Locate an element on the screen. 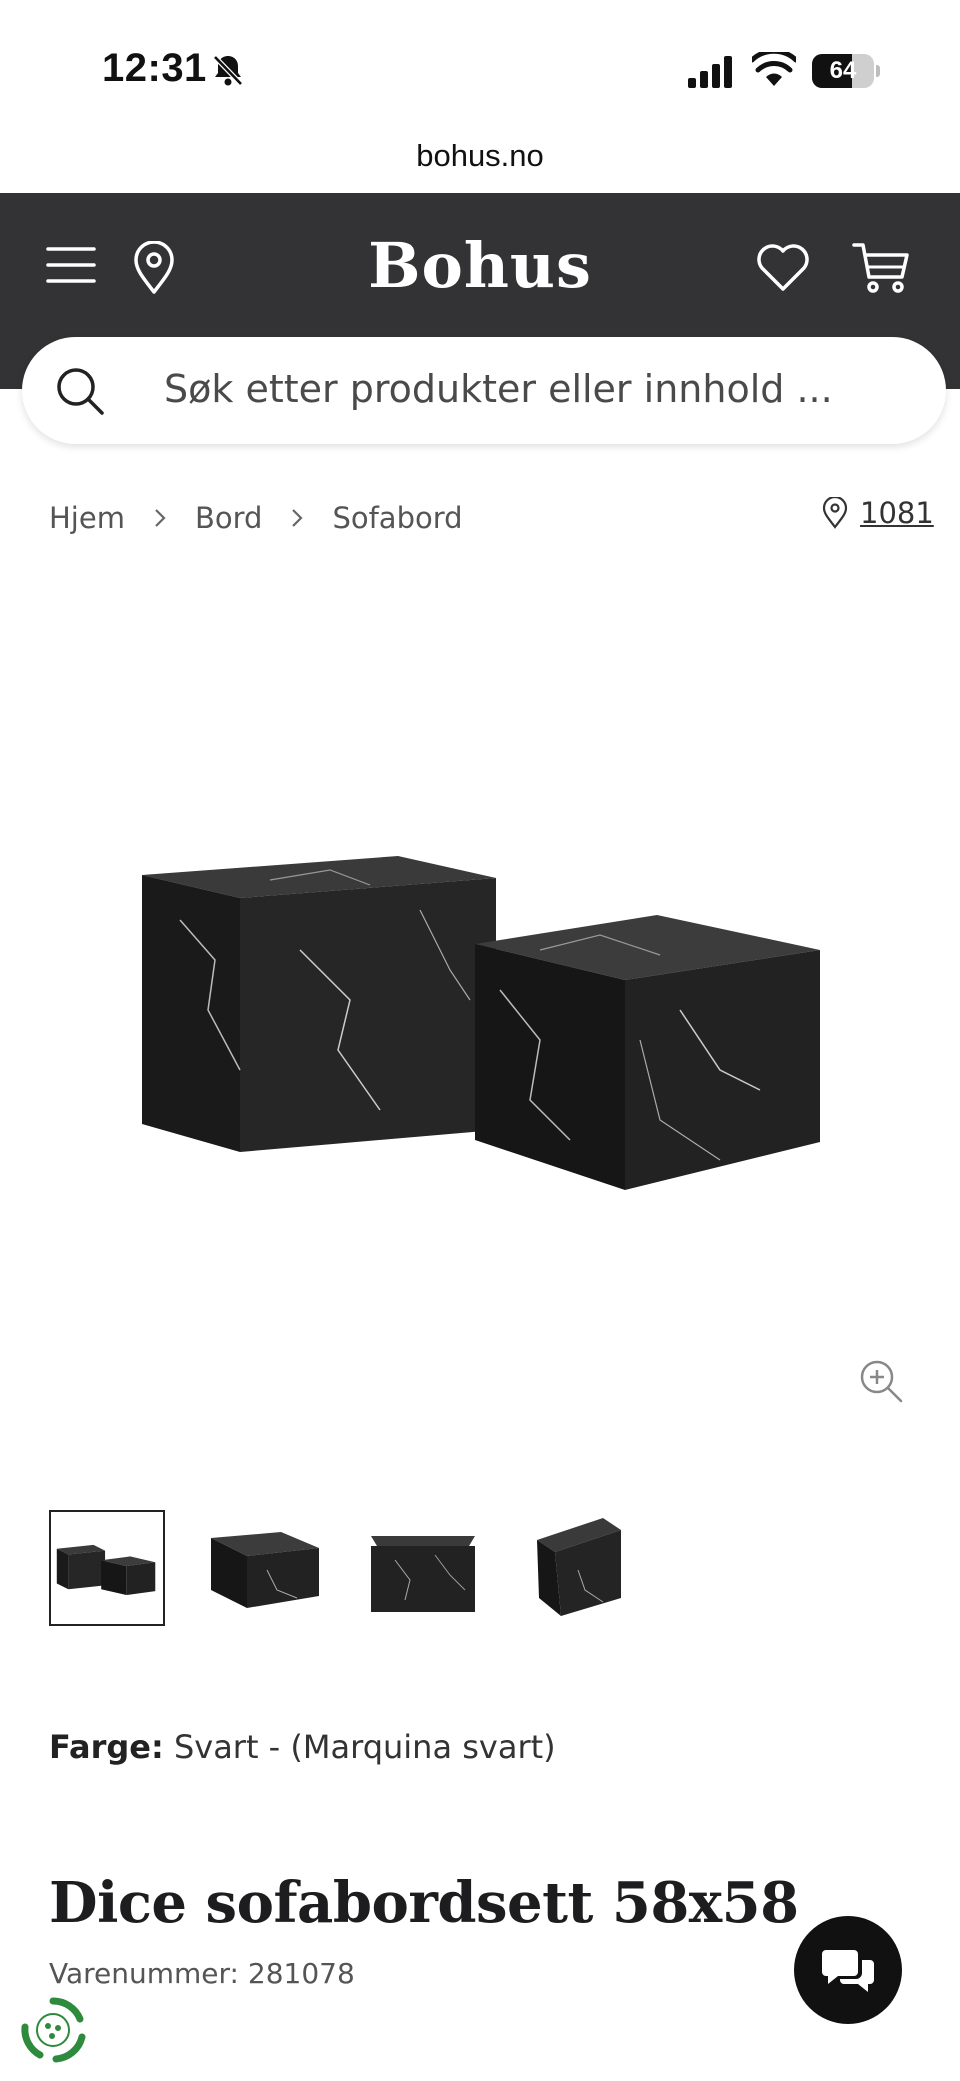  cart-icon is located at coordinates (881, 268).